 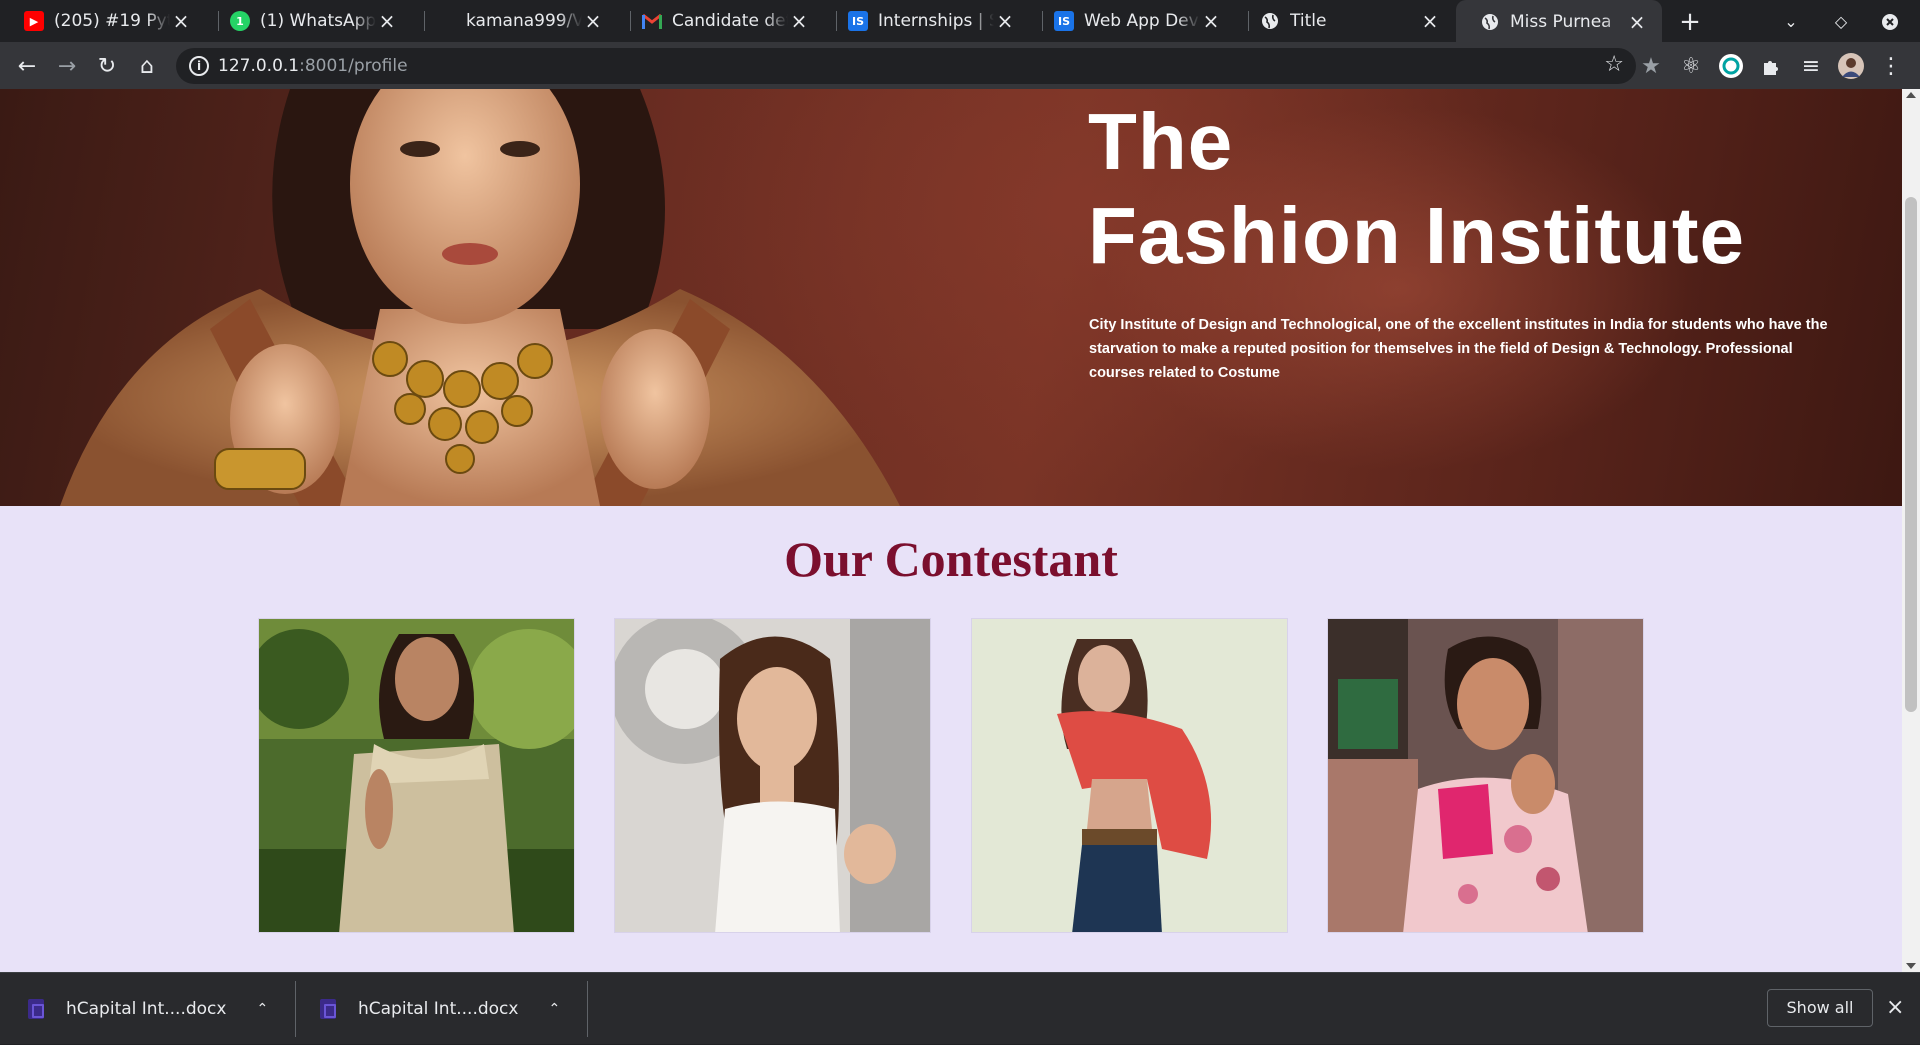 I want to click on tab-title: kamana999/Vot, so click(x=524, y=21).